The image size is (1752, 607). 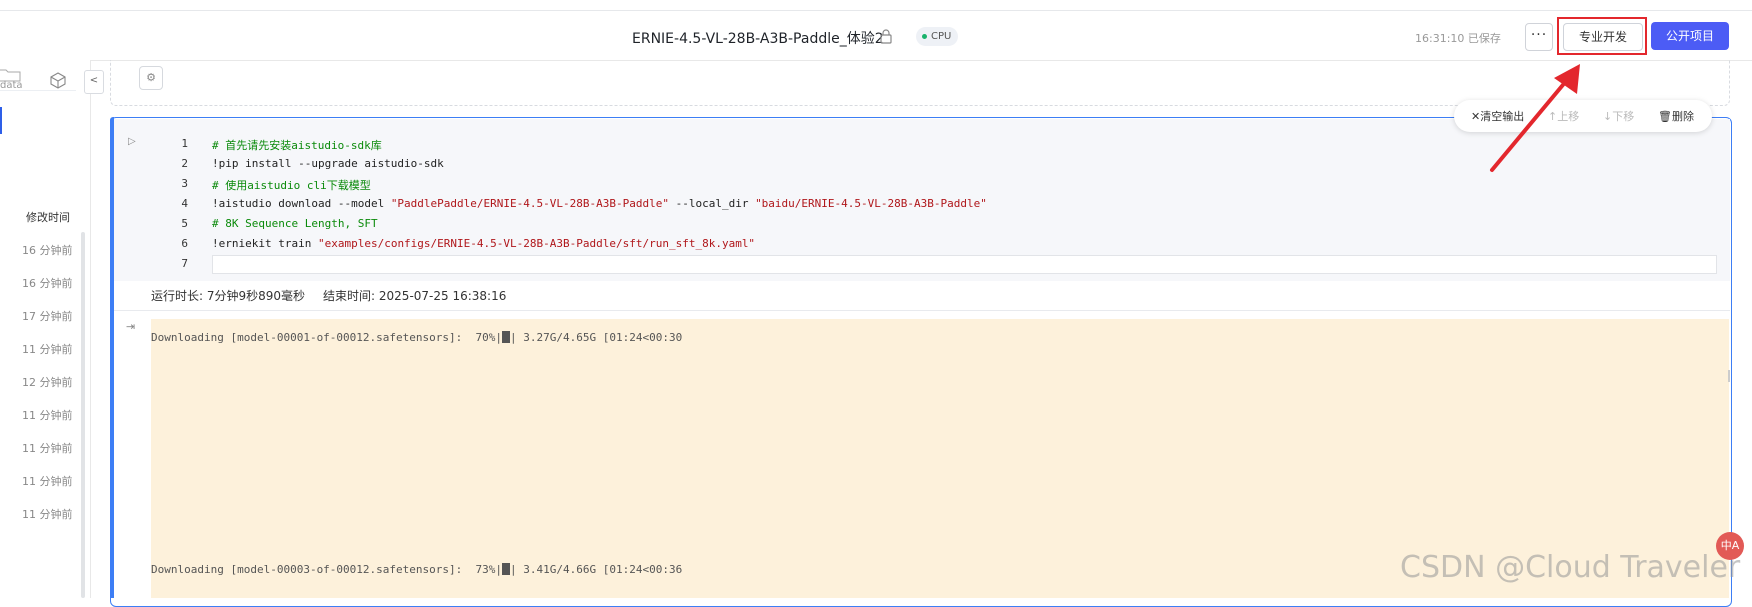 What do you see at coordinates (184, 243) in the screenshot?
I see `line-number: 6` at bounding box center [184, 243].